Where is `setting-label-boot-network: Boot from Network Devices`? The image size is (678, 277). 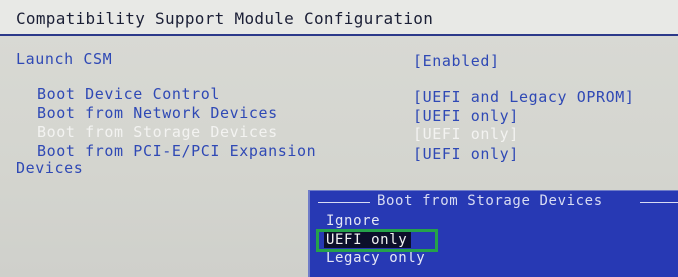
setting-label-boot-network: Boot from Network Devices is located at coordinates (157, 113).